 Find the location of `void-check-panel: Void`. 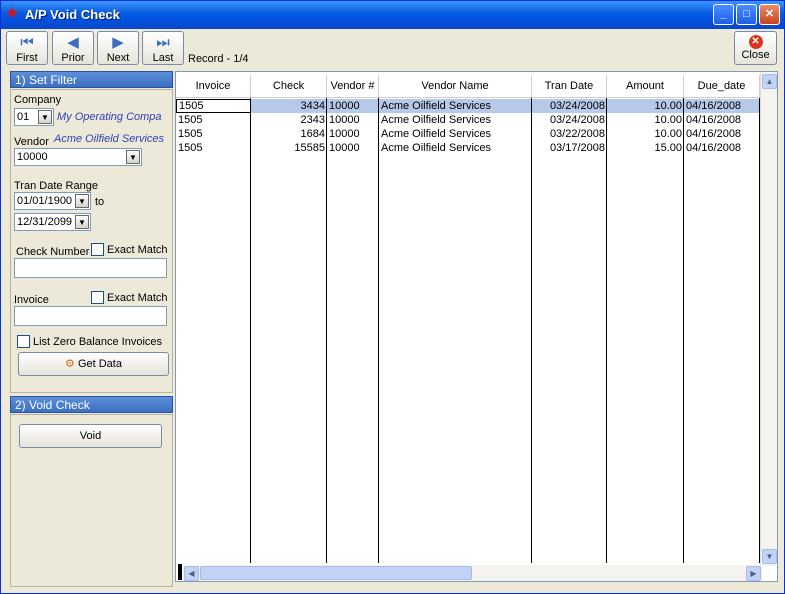

void-check-panel: Void is located at coordinates (91, 500).